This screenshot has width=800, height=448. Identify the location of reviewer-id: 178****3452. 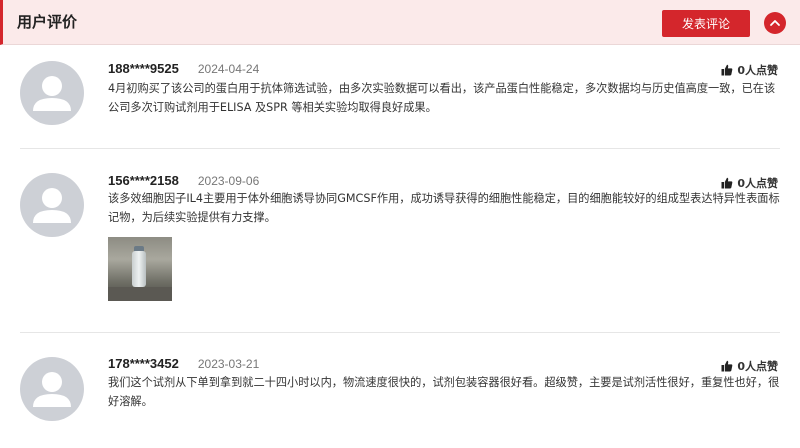
(143, 363).